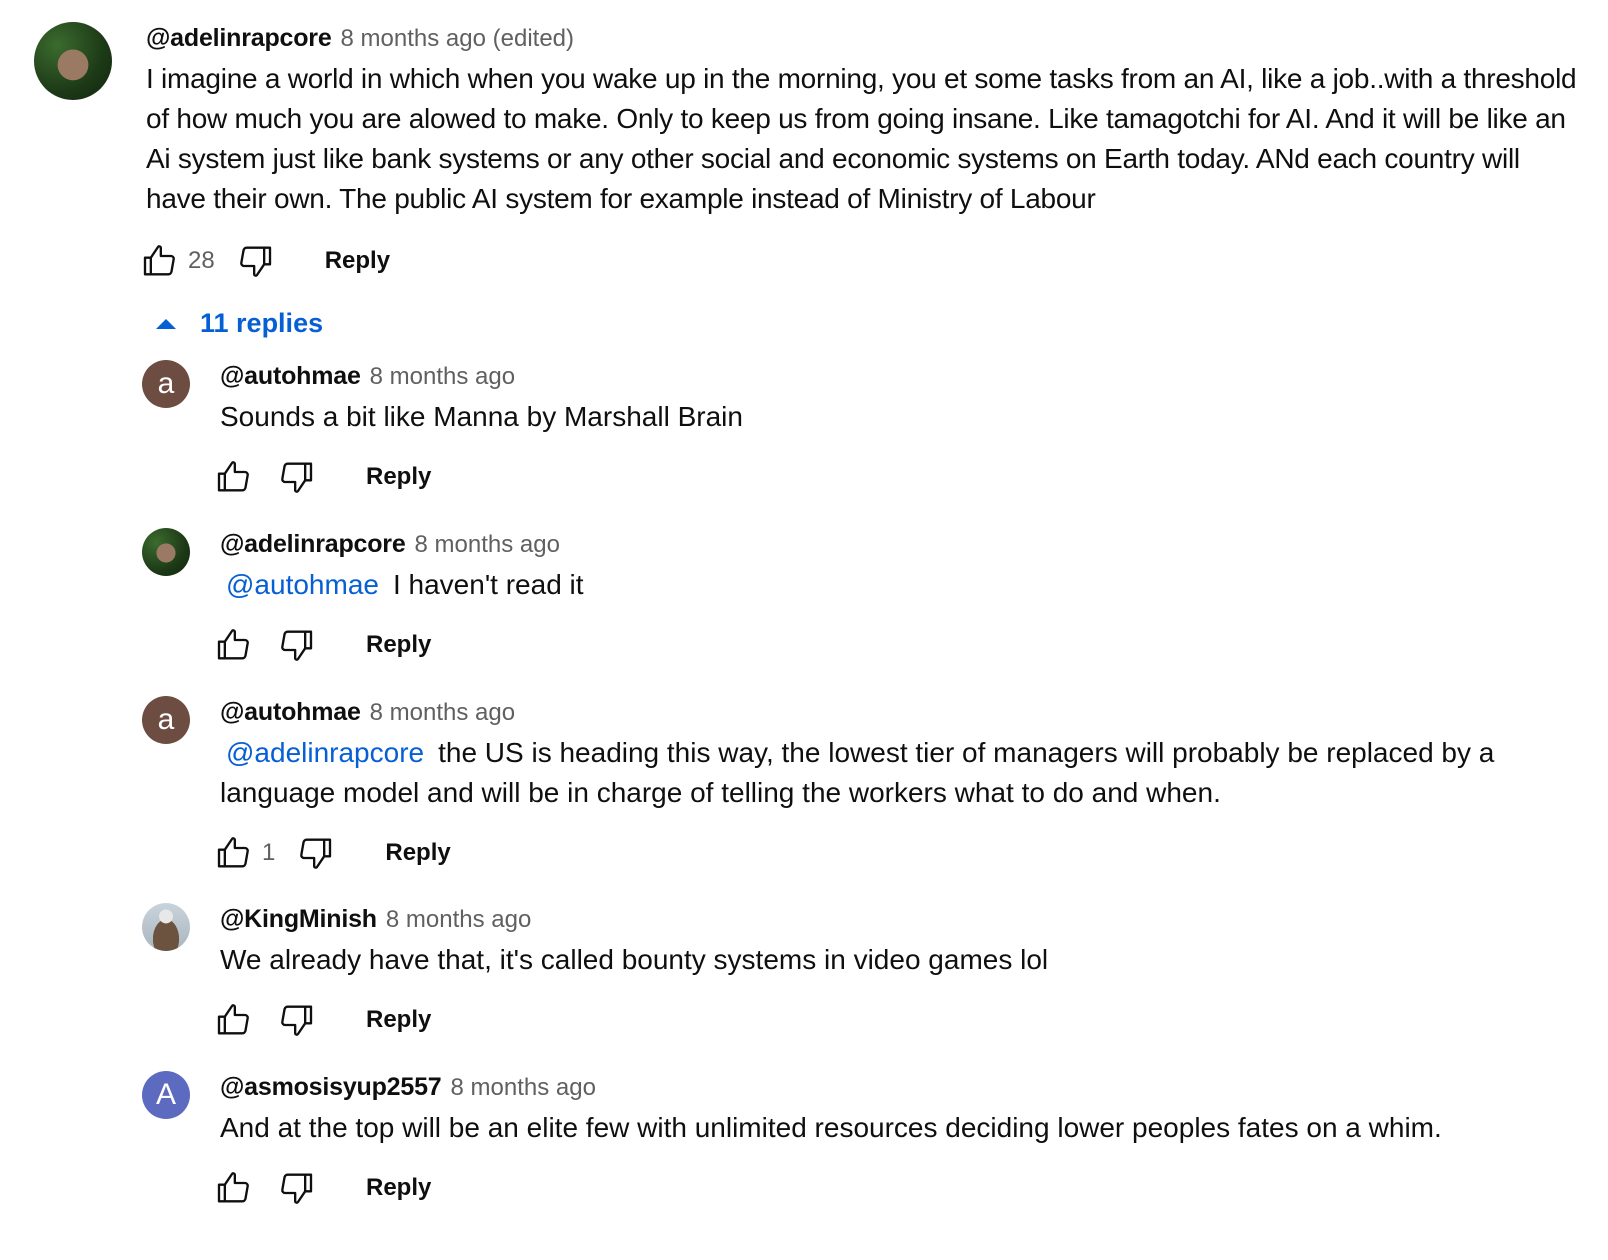  Describe the element at coordinates (201, 260) in the screenshot. I see `like-count: 28` at that location.